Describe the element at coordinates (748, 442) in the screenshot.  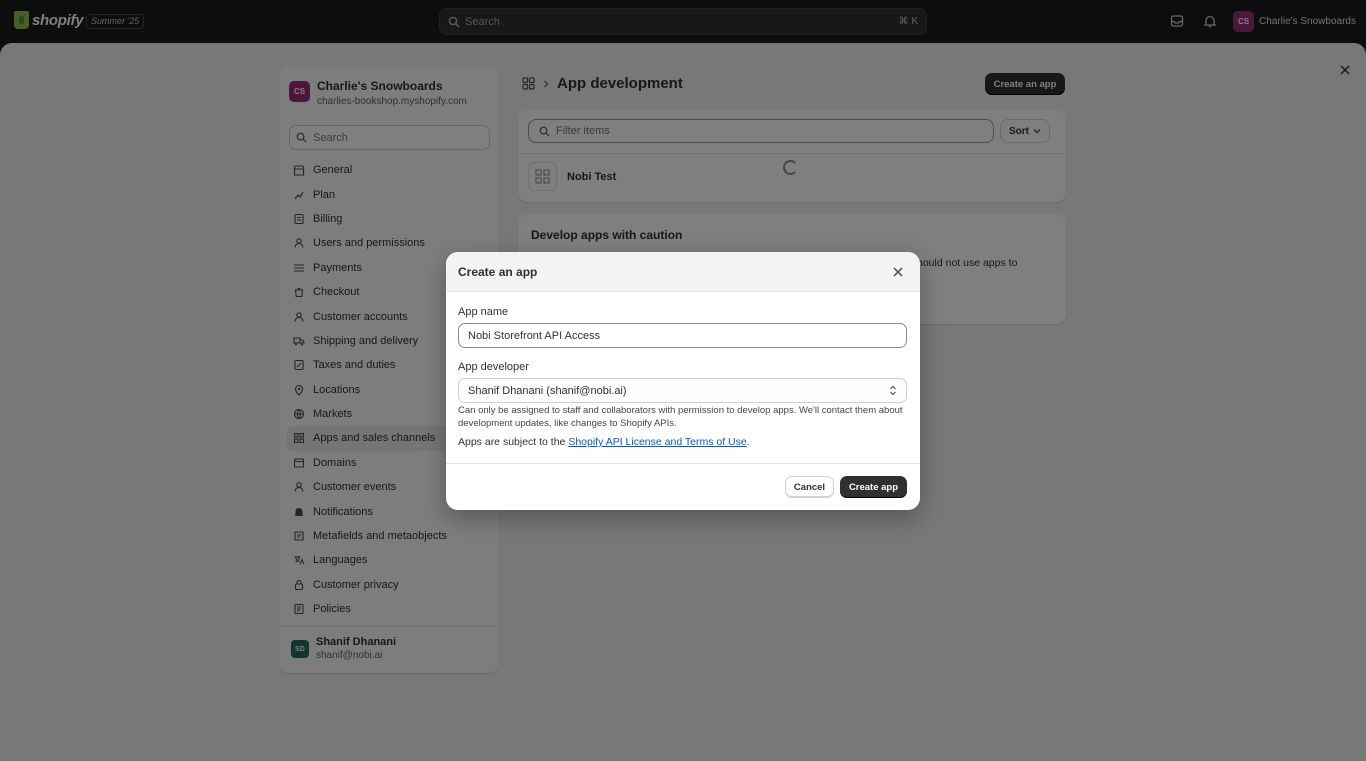
I see `terms-suffix: .` at that location.